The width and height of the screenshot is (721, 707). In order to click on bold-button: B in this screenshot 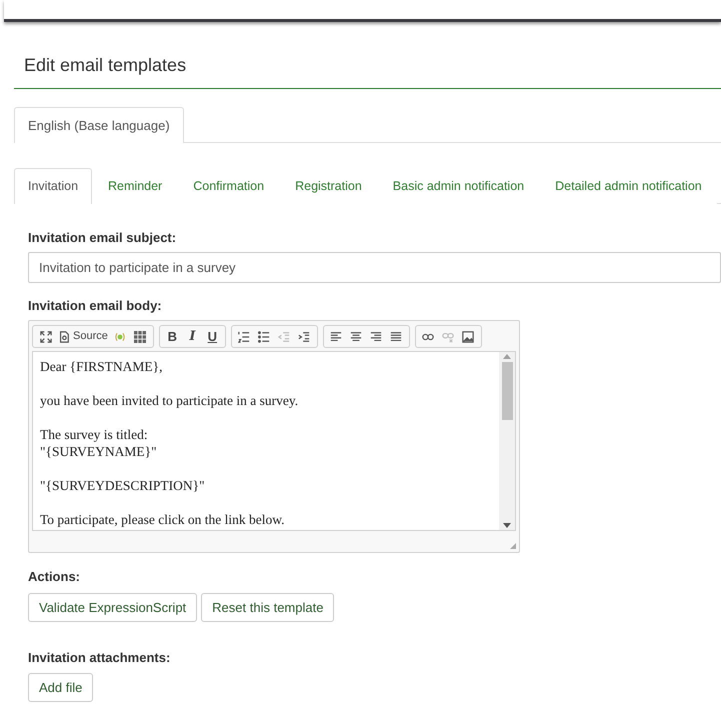, I will do `click(172, 336)`.